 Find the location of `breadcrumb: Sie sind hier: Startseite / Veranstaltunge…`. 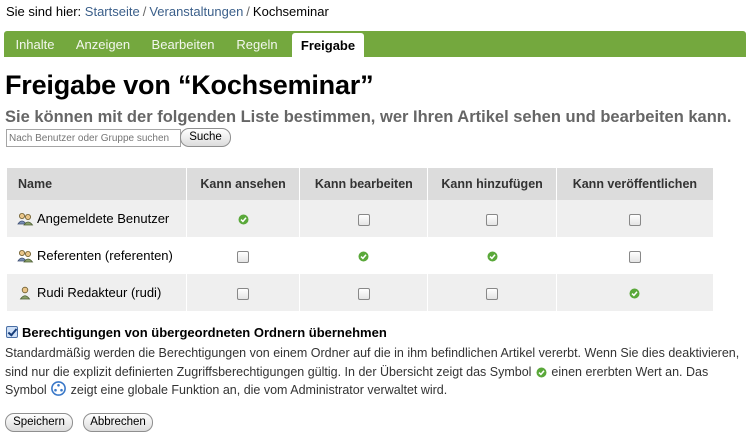

breadcrumb: Sie sind hier: Startseite / Veranstaltunge… is located at coordinates (167, 11).